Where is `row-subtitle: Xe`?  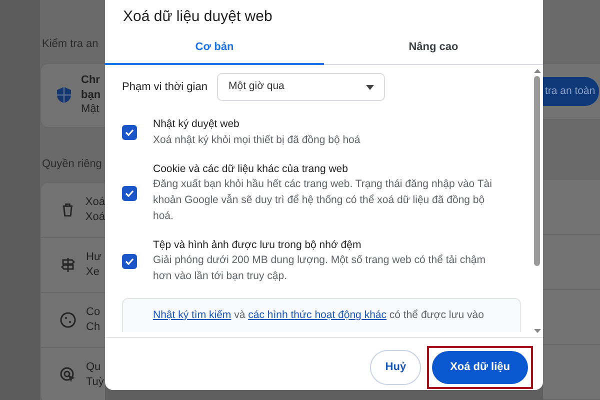 row-subtitle: Xe is located at coordinates (93, 272).